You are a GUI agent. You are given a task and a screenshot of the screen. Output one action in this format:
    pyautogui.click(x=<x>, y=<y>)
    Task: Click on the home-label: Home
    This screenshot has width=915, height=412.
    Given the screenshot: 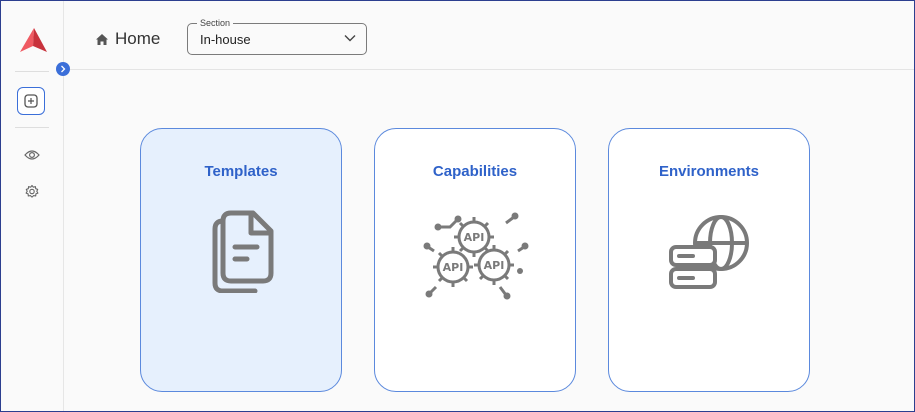 What is the action you would take?
    pyautogui.click(x=138, y=38)
    